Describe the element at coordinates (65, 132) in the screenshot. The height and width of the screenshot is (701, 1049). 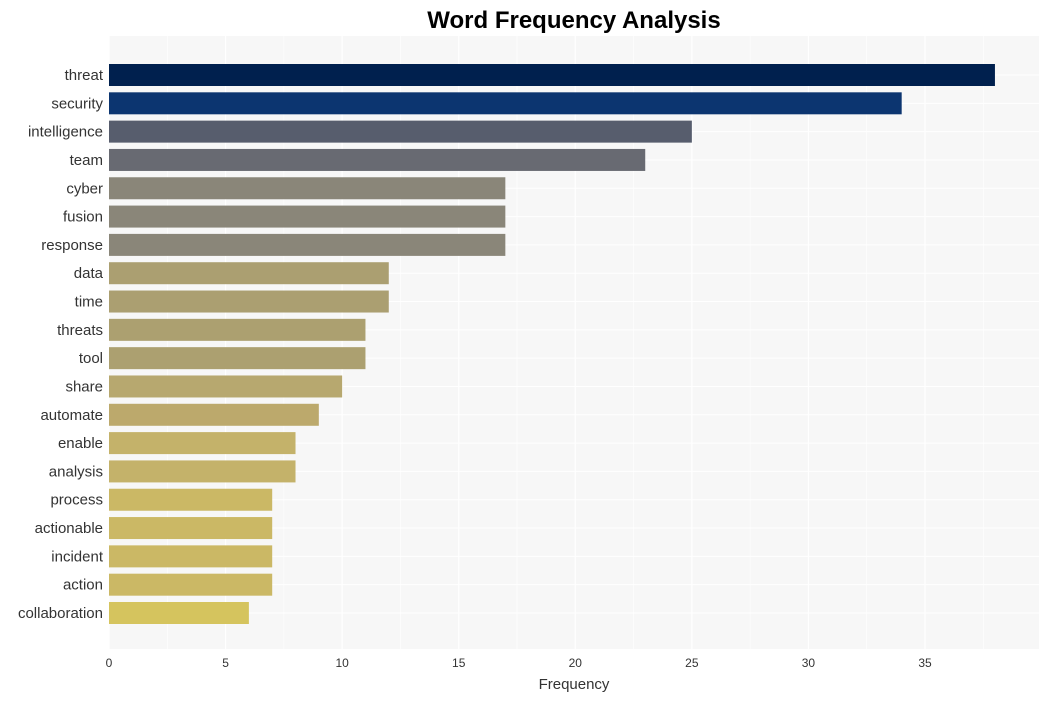
I see `y-tick-label: intelligence` at that location.